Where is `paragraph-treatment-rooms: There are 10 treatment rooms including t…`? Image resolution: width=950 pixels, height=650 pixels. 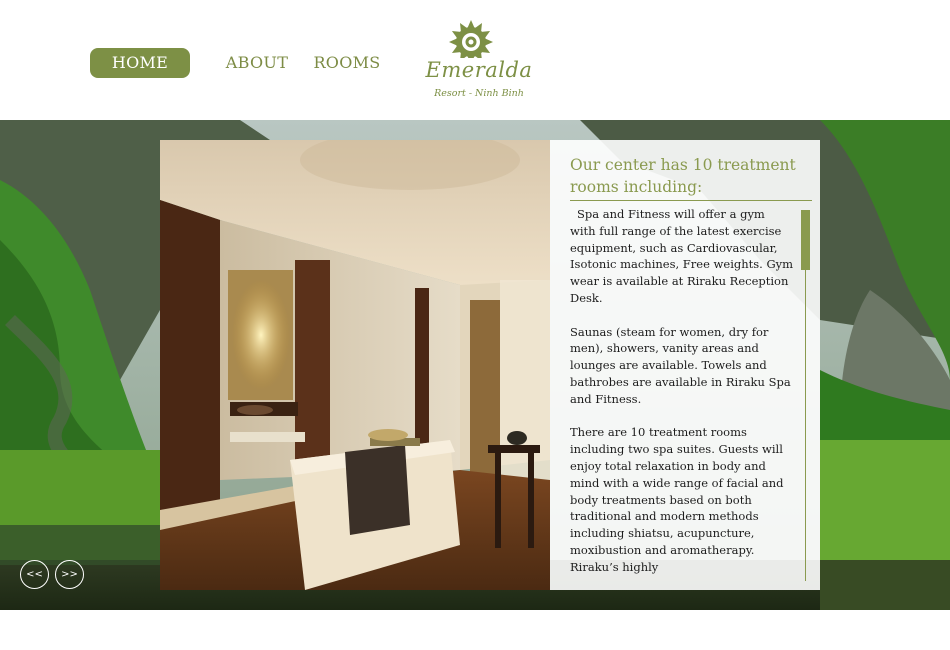 paragraph-treatment-rooms: There are 10 treatment rooms including t… is located at coordinates (677, 499).